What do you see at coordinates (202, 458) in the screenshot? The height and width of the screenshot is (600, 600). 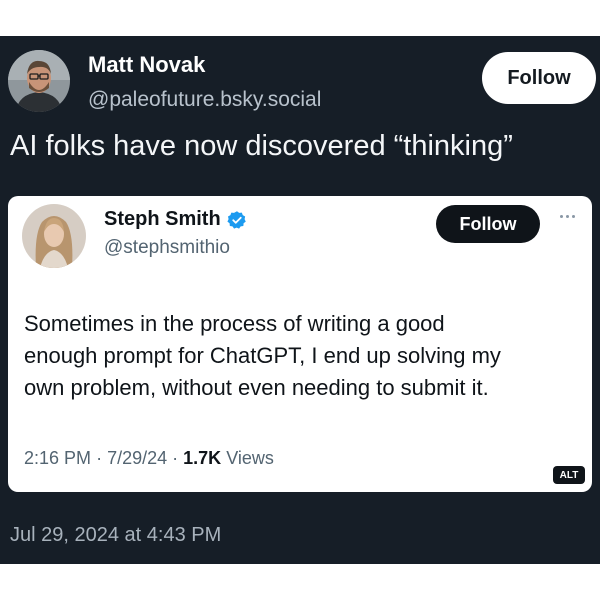 I see `quoted-post-views-count: 1.7K` at bounding box center [202, 458].